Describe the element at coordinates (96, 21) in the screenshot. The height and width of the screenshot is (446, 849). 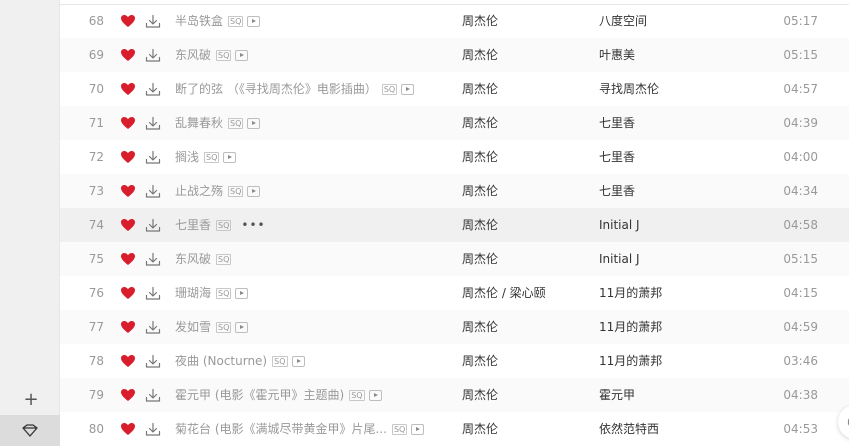
I see `song-index: 68` at that location.